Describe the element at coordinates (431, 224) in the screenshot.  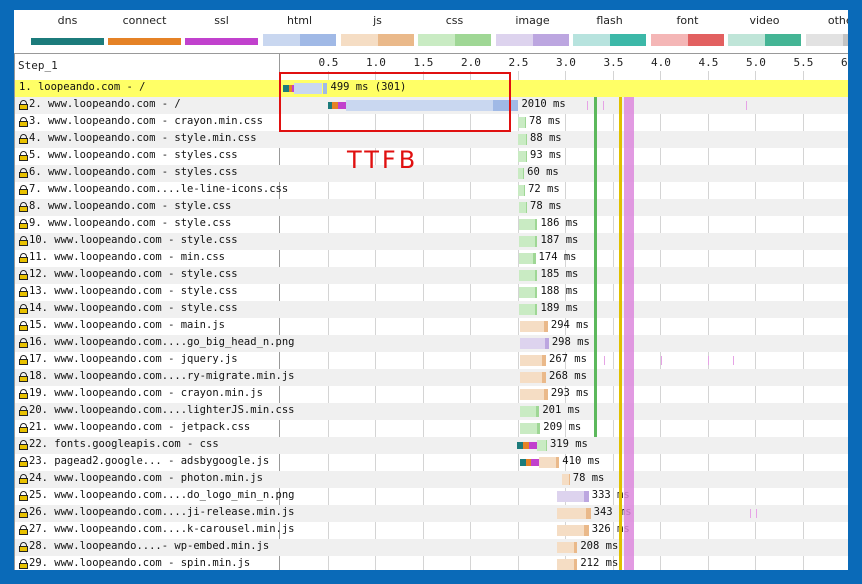
I see `request-row: 9. www.loopeando.com - style.css 186 ms` at that location.